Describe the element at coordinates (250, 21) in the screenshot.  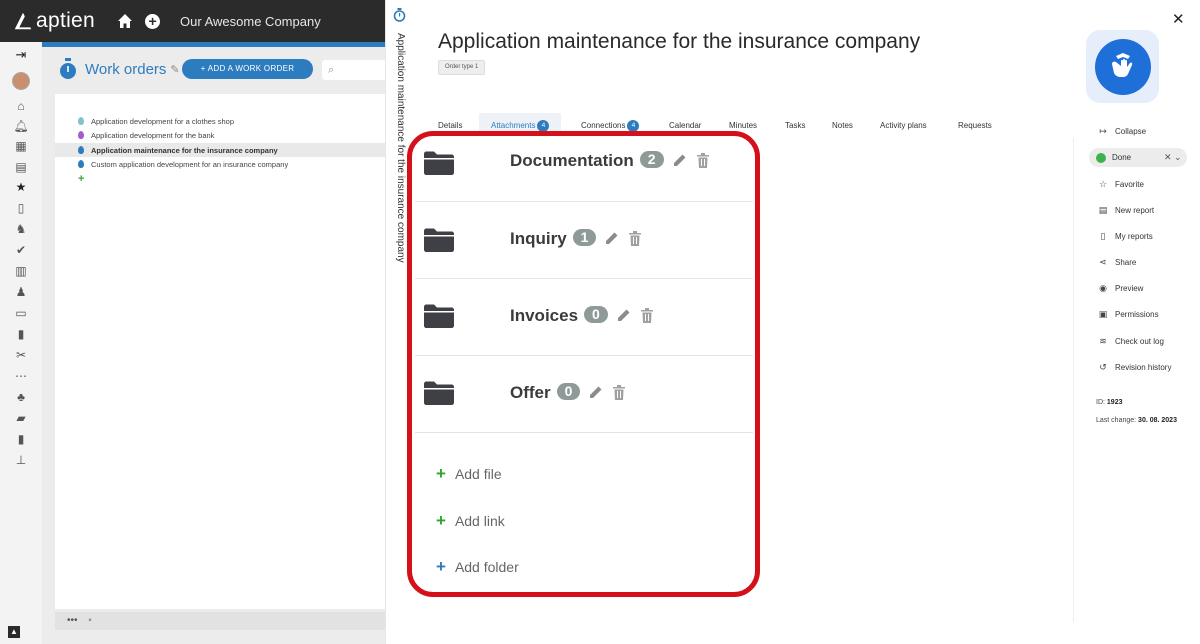
I see `company-name: Our Awesome Company` at that location.